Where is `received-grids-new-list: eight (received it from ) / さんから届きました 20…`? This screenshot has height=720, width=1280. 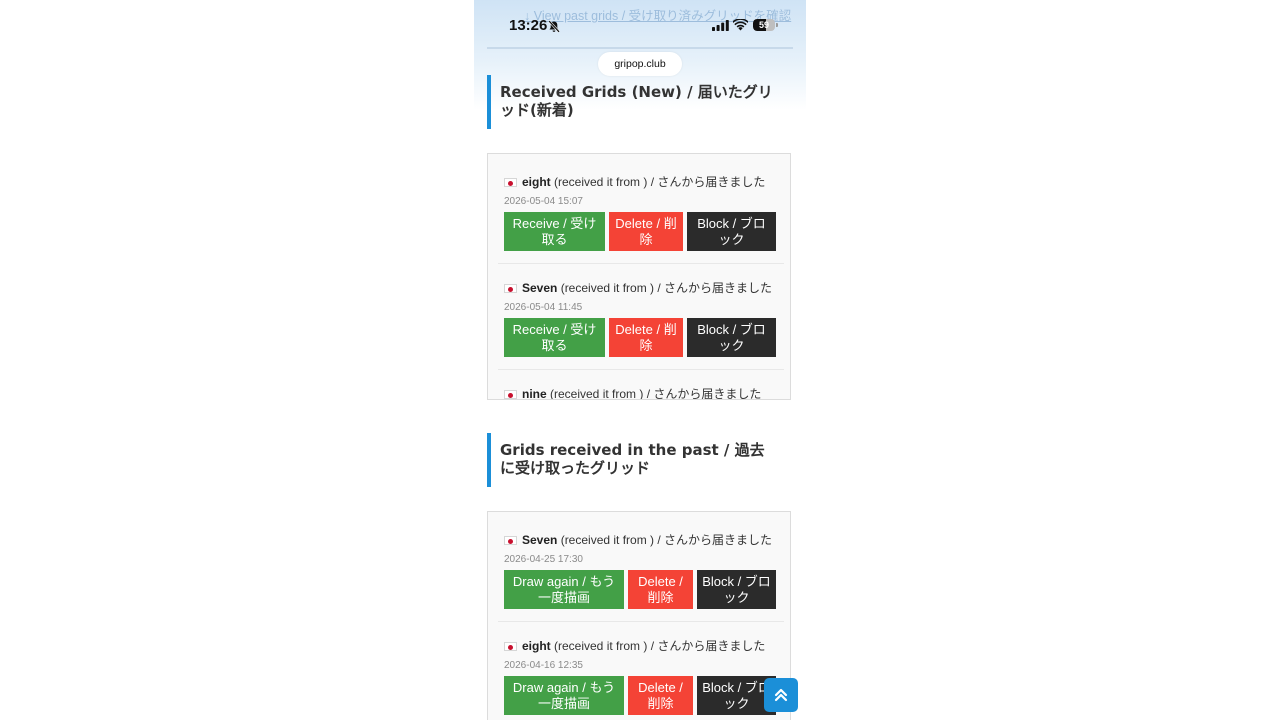
received-grids-new-list: eight (received it from ) / さんから届きました 20… is located at coordinates (639, 276).